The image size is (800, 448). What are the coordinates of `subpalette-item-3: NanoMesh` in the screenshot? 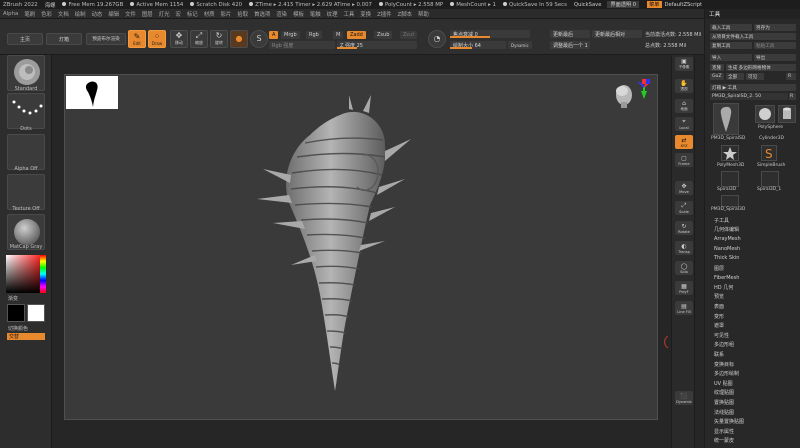 It's located at (753, 249).